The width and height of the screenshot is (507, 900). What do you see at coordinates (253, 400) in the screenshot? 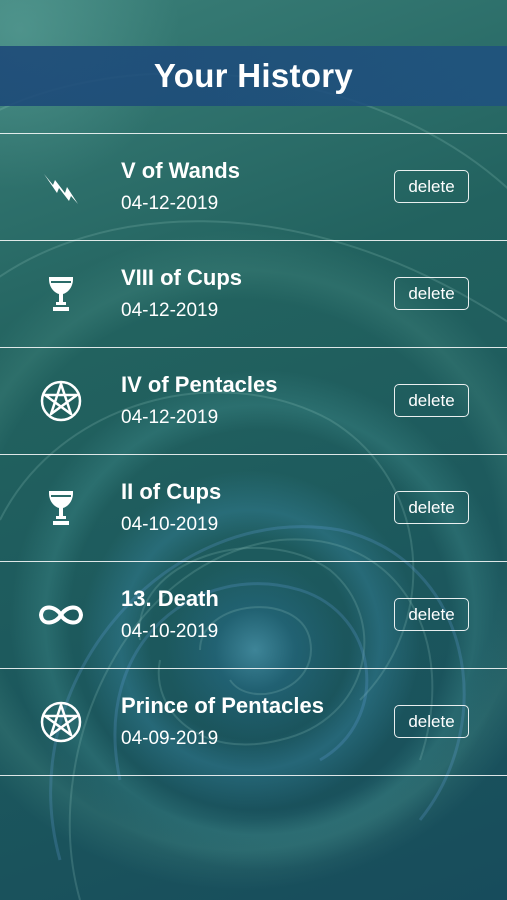
I see `history-row: IV of Pentacles 04-12-2019 delete` at bounding box center [253, 400].